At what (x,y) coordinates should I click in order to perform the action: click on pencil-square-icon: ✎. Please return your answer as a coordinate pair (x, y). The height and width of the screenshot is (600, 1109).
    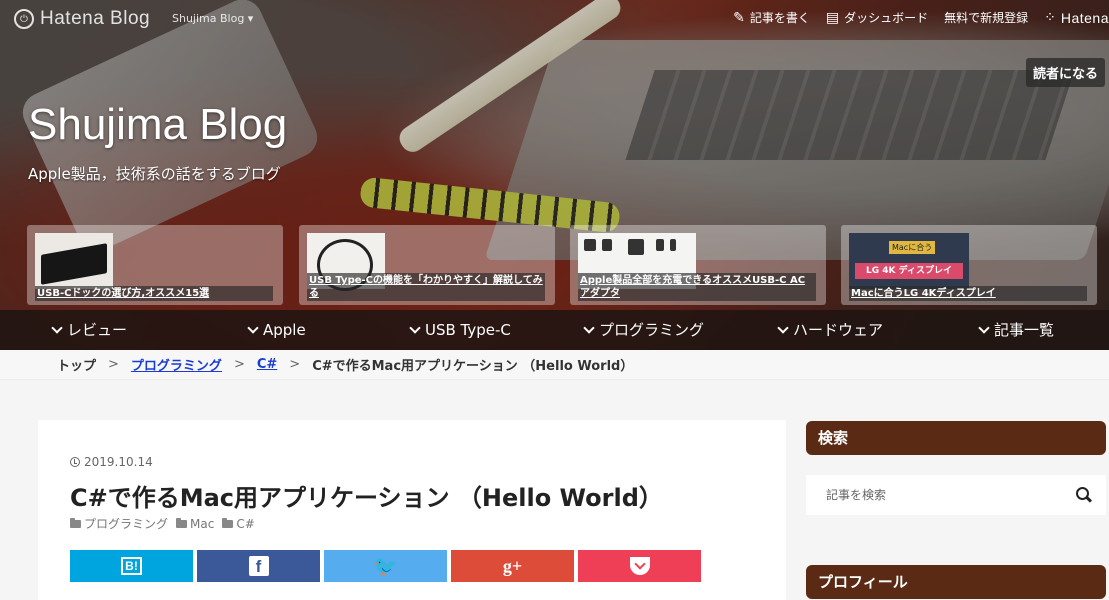
    Looking at the image, I should click on (739, 17).